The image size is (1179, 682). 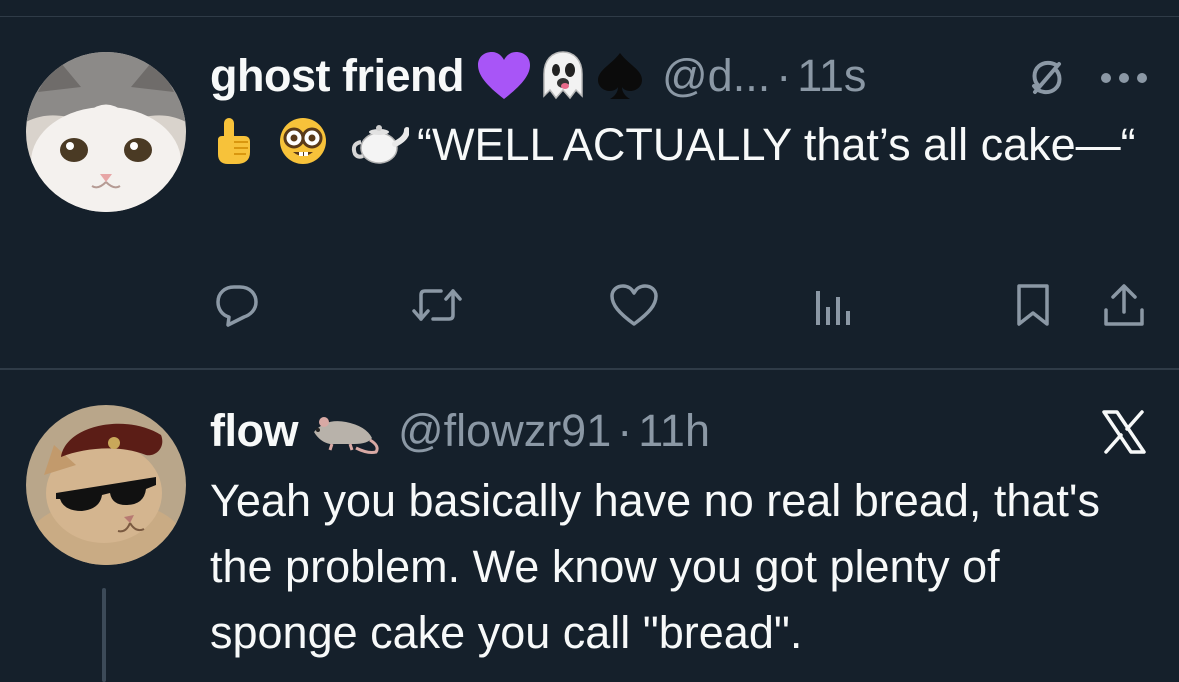 What do you see at coordinates (1047, 78) in the screenshot?
I see `grok-icon` at bounding box center [1047, 78].